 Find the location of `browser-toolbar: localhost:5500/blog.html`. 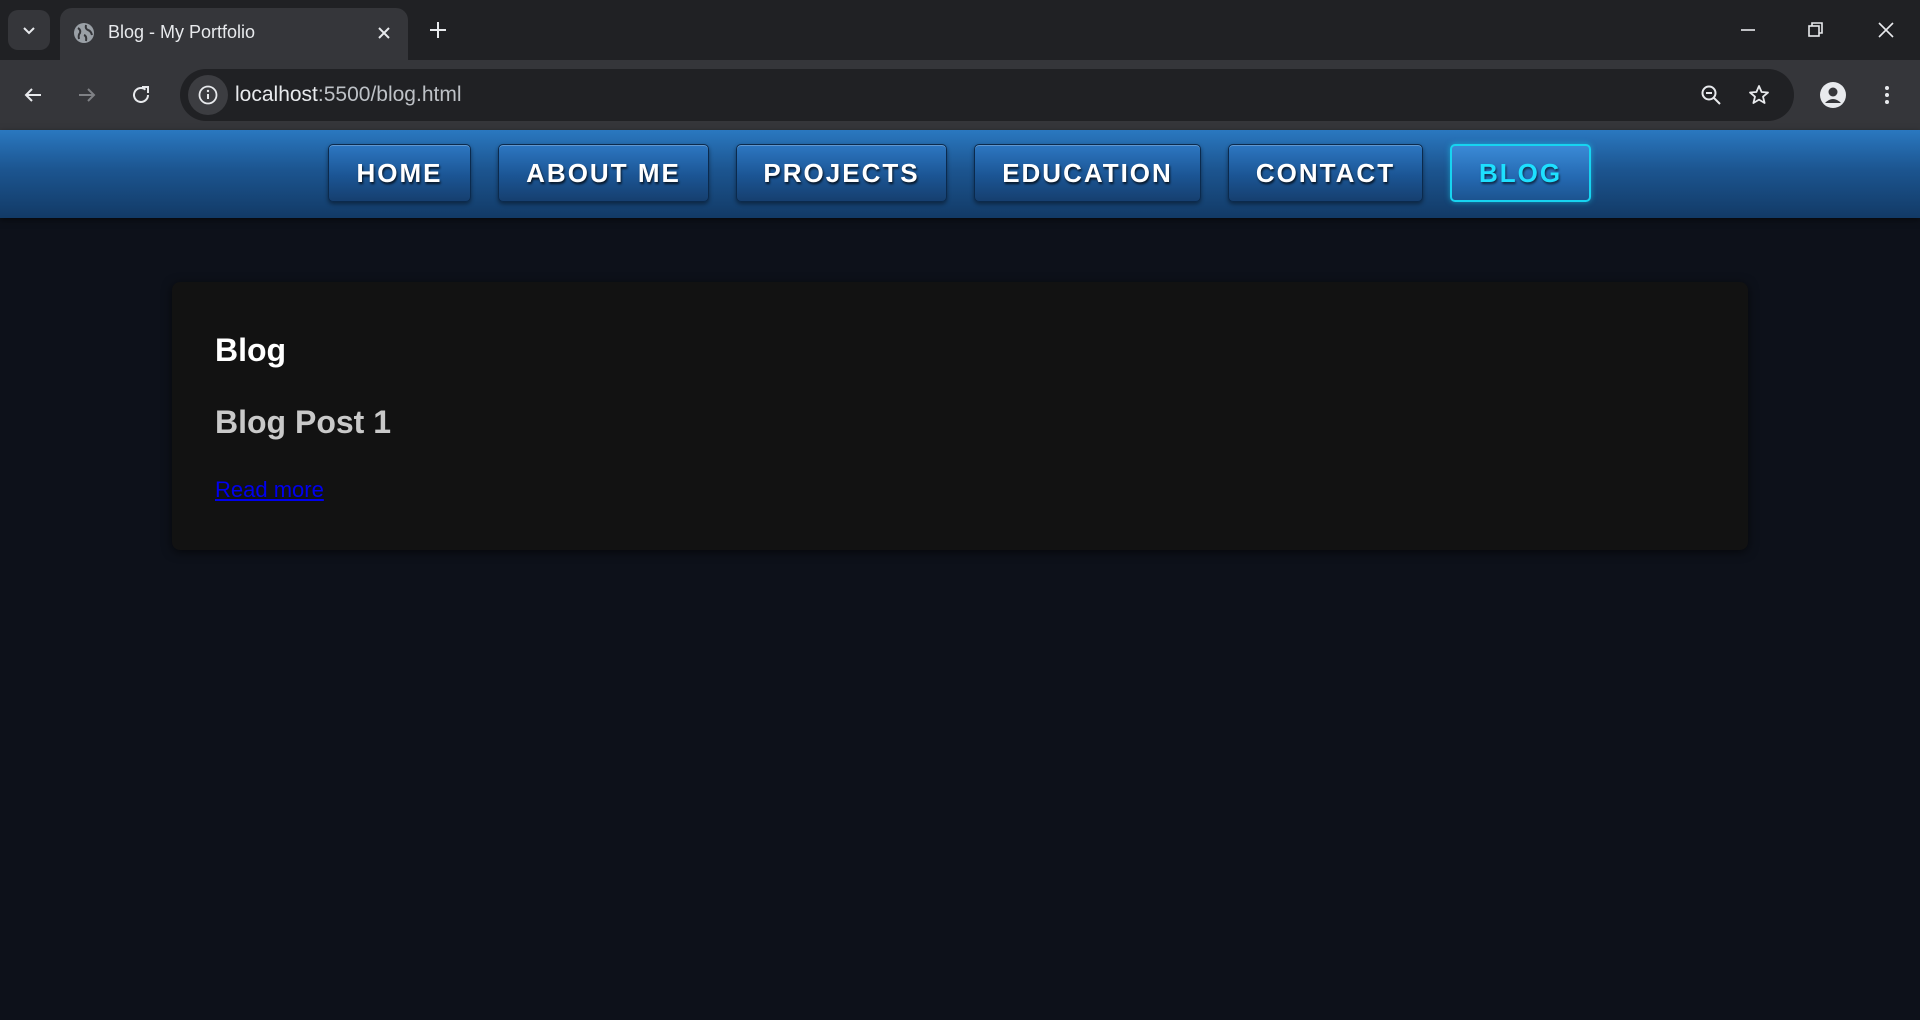

browser-toolbar: localhost:5500/blog.html is located at coordinates (960, 95).